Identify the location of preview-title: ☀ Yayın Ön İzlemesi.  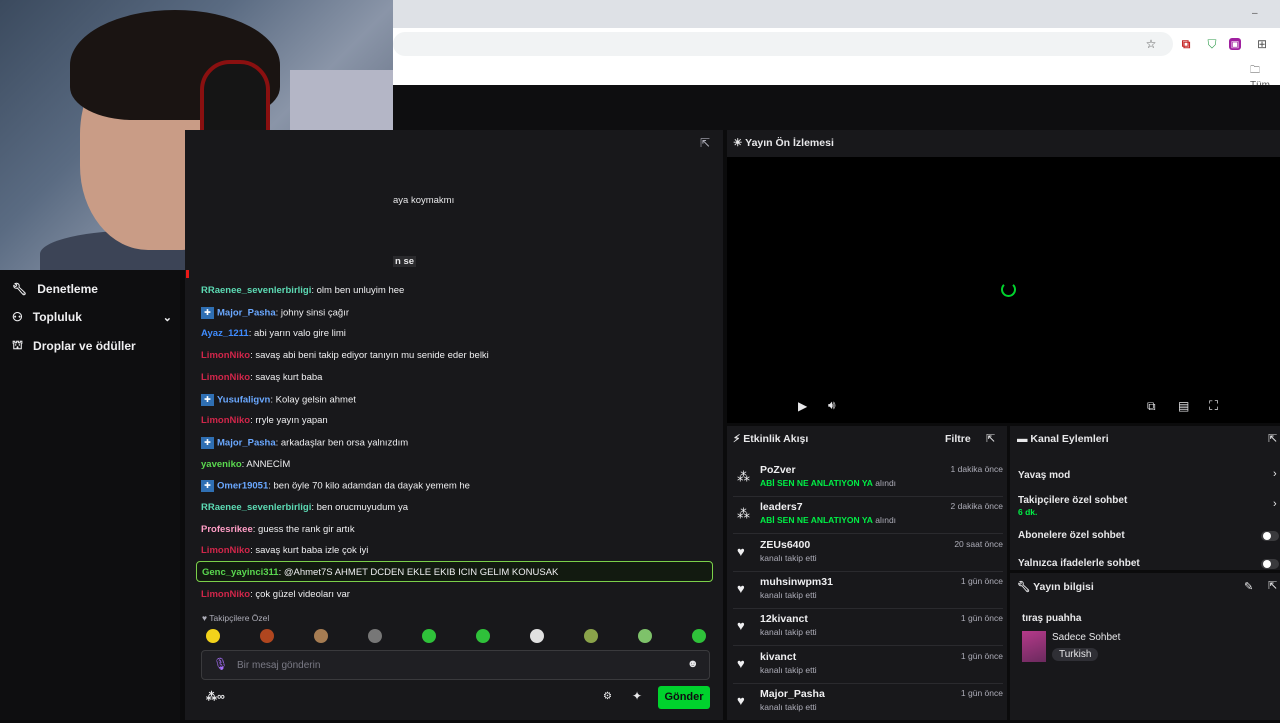
(783, 143).